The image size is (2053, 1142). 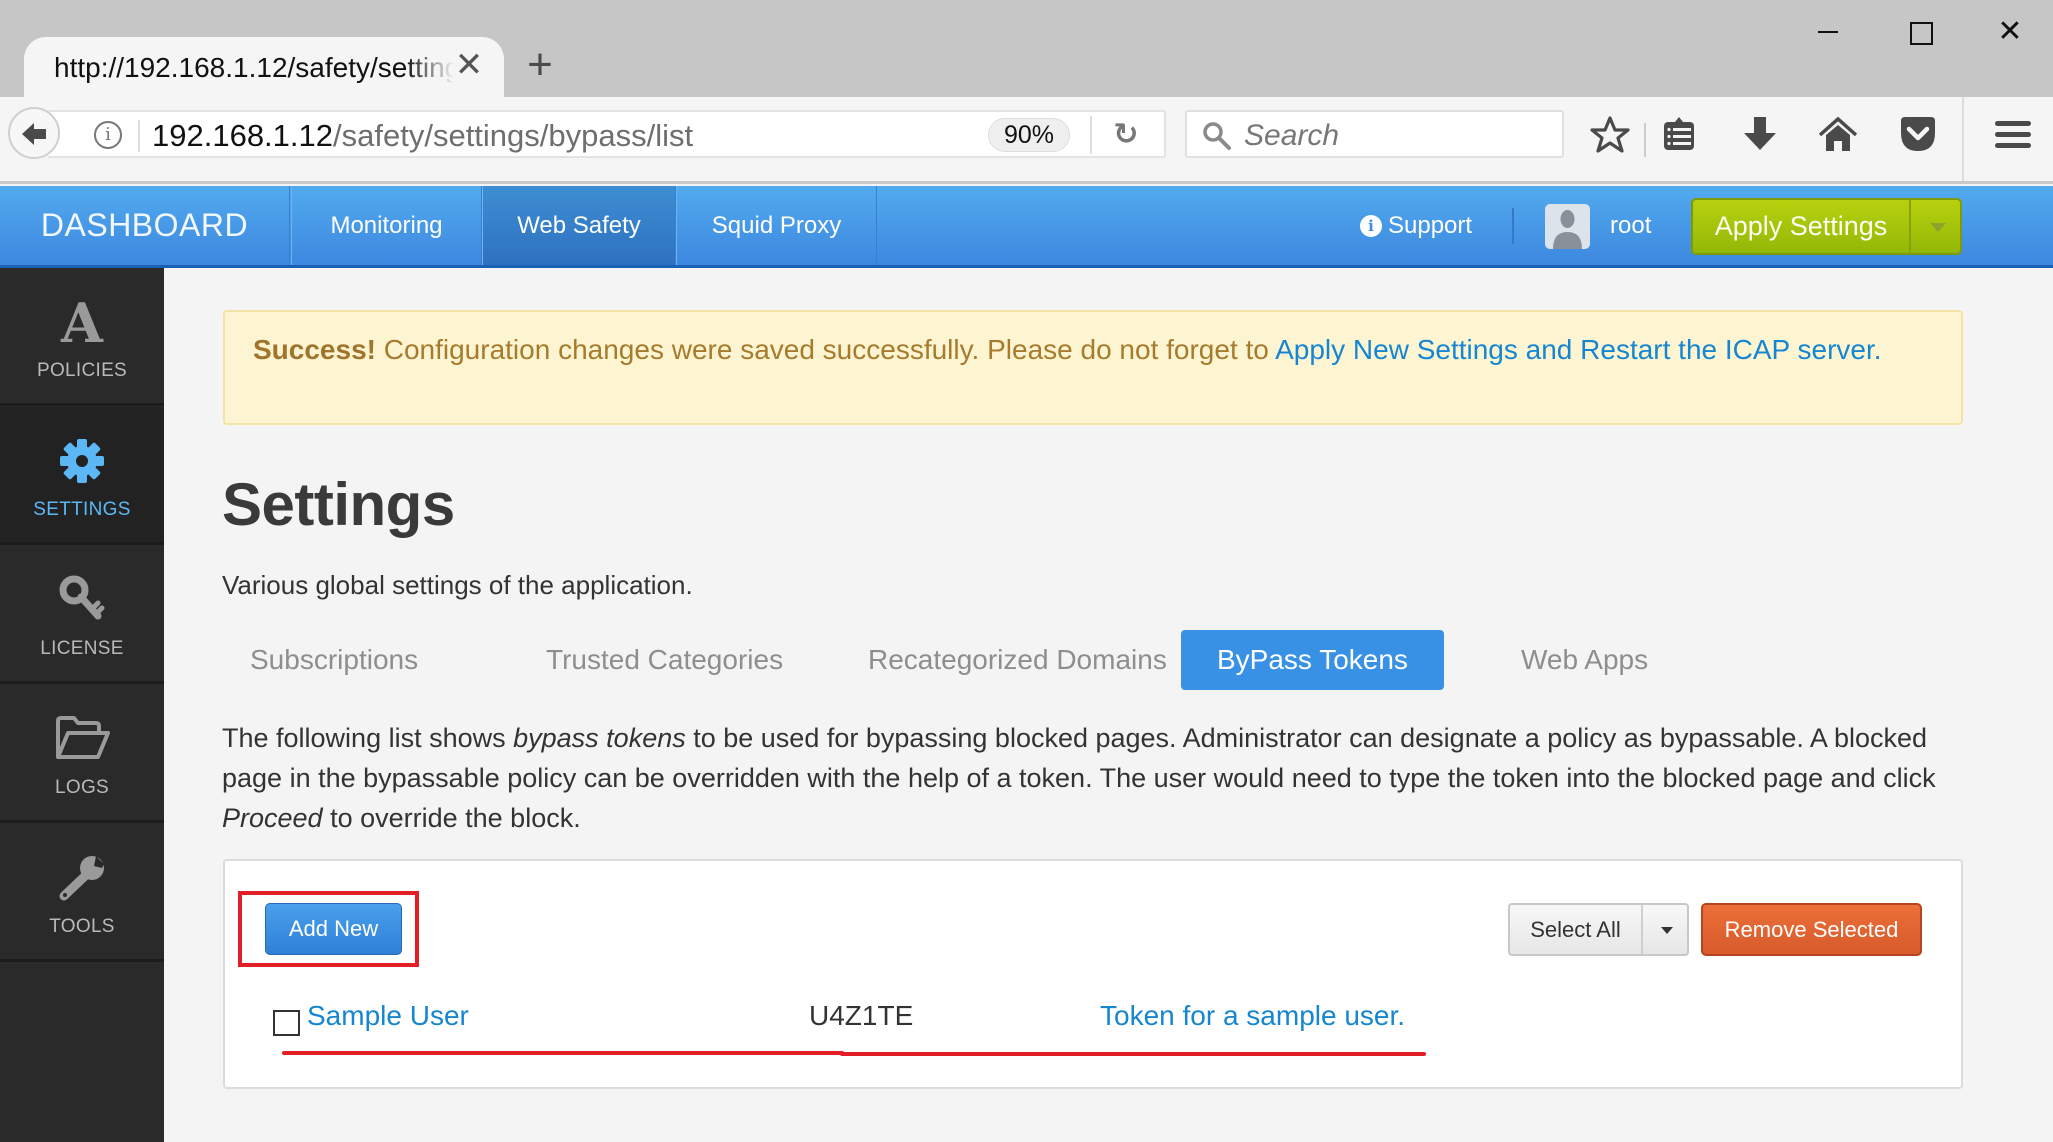 I want to click on nav-item-monitoring: Monitoring, so click(x=386, y=225).